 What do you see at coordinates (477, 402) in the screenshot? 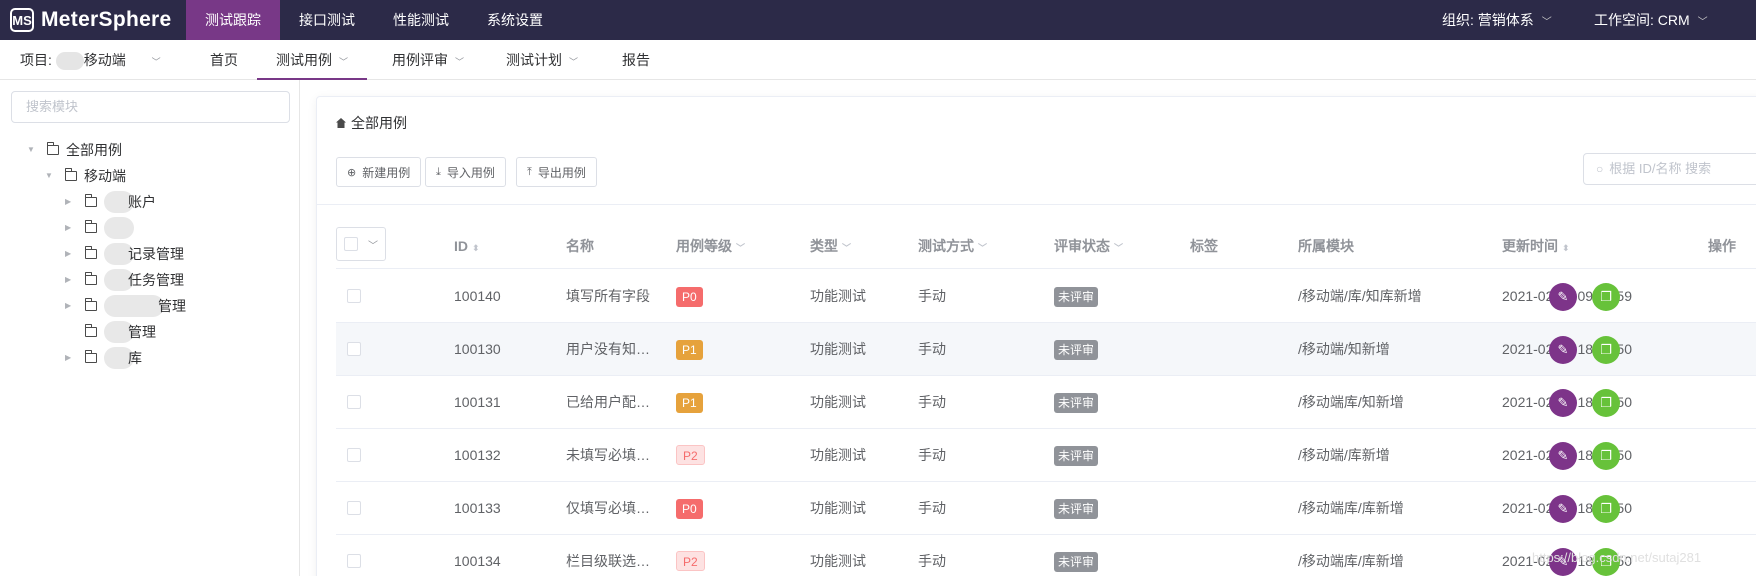
I see `cell-id: 100131` at bounding box center [477, 402].